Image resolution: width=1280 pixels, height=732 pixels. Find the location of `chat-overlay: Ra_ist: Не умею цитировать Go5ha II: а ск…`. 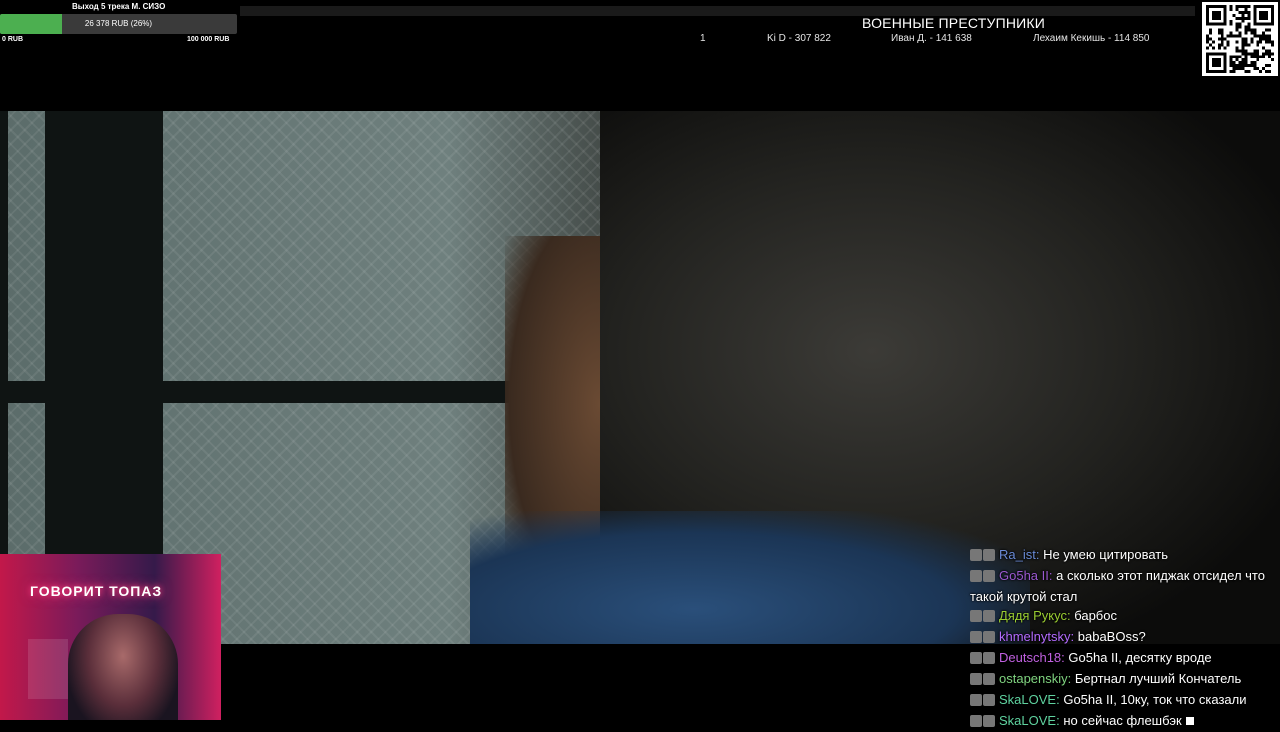

chat-overlay: Ra_ist: Не умею цитировать Go5ha II: а ск… is located at coordinates (1120, 638).